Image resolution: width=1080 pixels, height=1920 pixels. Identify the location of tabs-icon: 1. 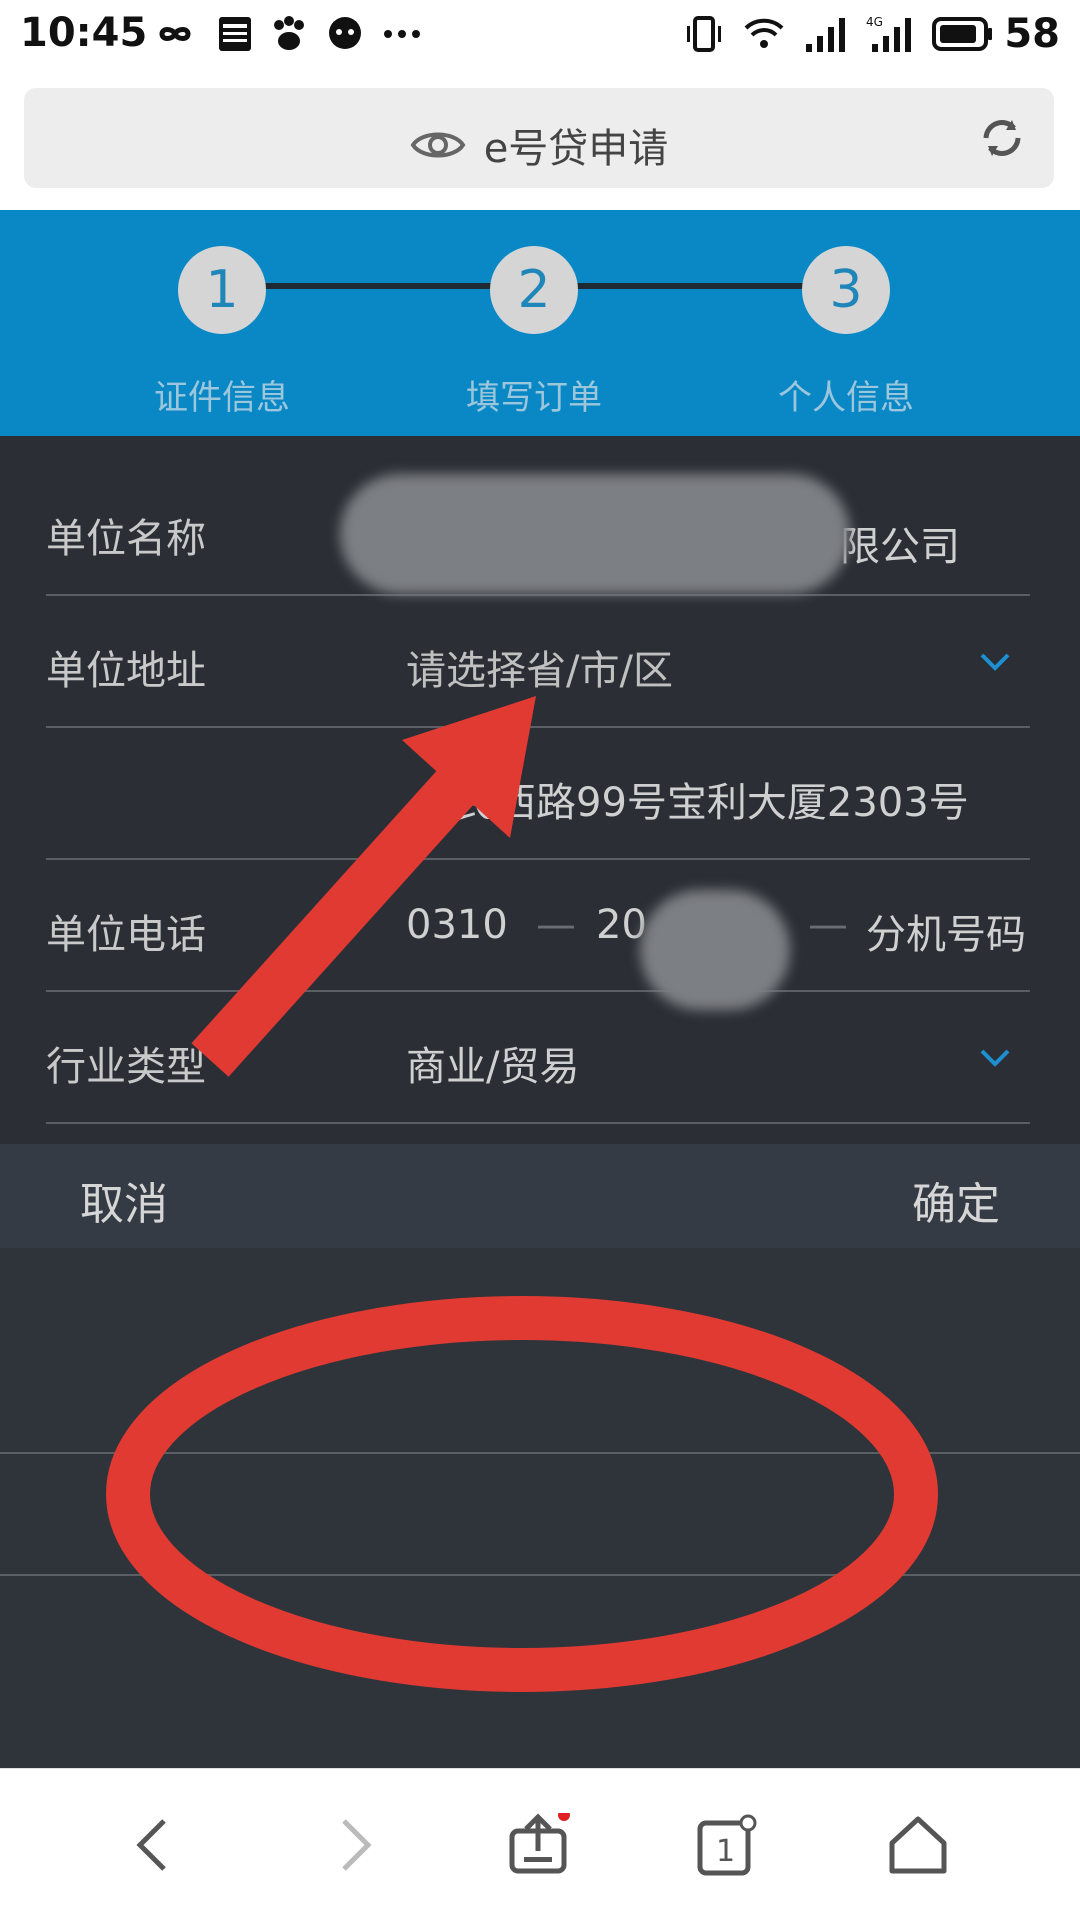
(726, 1845).